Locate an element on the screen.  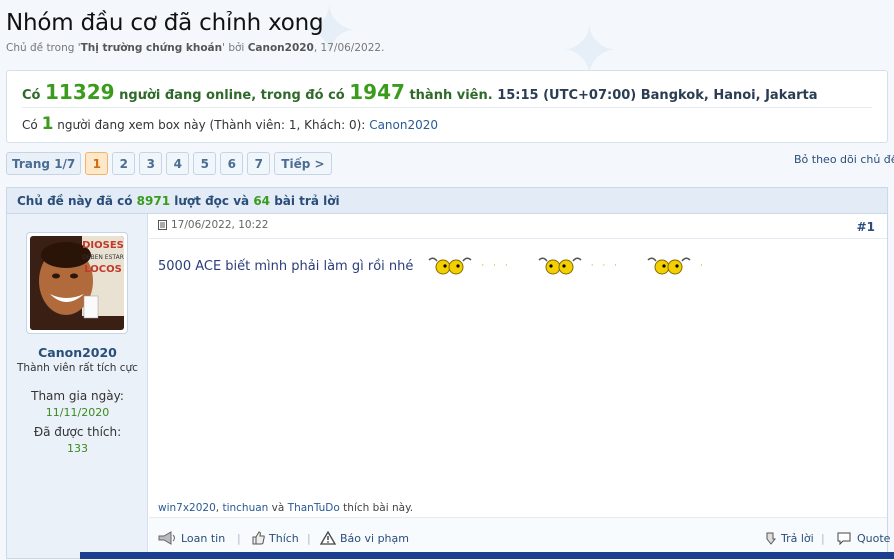
post-icon is located at coordinates (162, 225).